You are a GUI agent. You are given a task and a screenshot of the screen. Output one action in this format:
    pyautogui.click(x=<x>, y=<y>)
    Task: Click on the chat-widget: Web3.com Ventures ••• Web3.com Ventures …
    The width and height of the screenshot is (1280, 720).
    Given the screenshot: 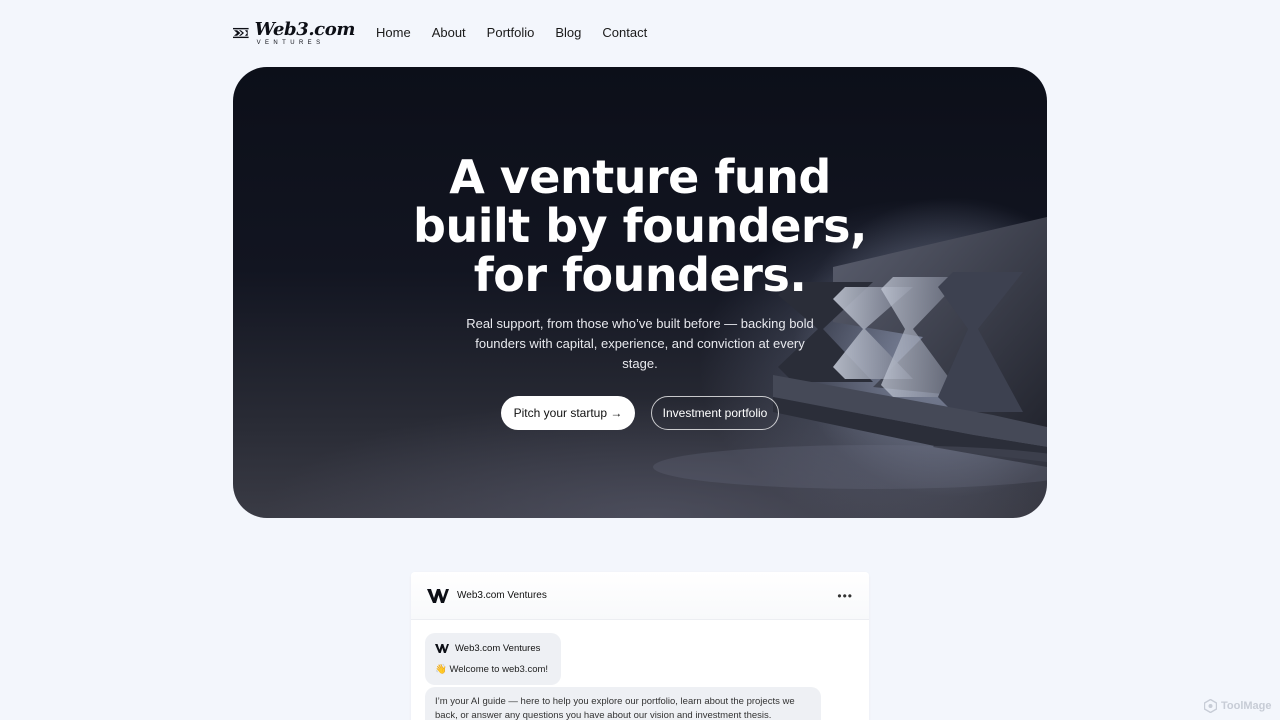 What is the action you would take?
    pyautogui.click(x=640, y=646)
    